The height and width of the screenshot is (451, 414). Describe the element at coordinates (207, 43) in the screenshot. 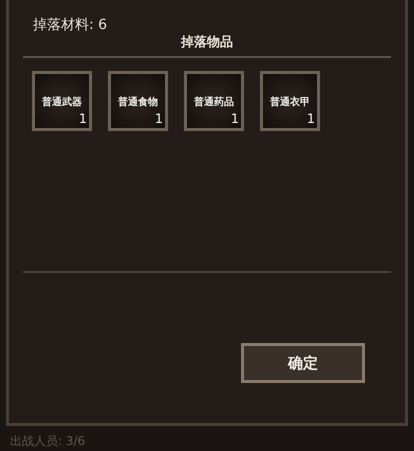

I see `section-title: 掉落物品` at that location.